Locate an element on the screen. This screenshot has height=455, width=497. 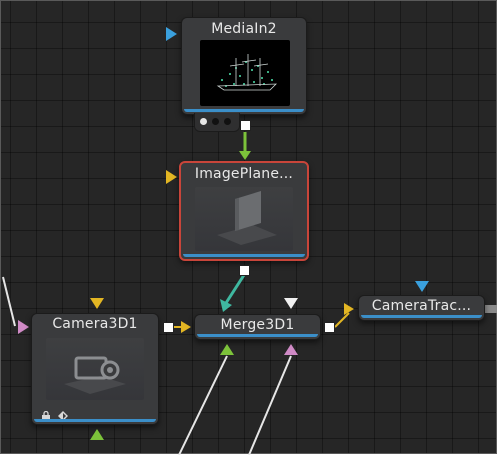
cameratracker-input-triangle-top is located at coordinates (422, 286).